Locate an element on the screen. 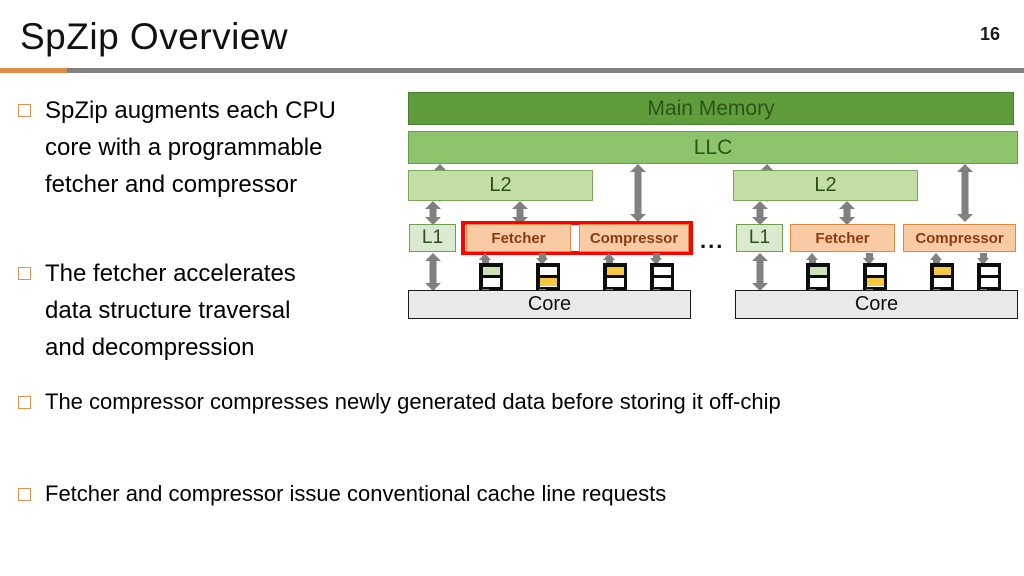 The height and width of the screenshot is (576, 1024). arrow-l1-to-core-right is located at coordinates (760, 272).